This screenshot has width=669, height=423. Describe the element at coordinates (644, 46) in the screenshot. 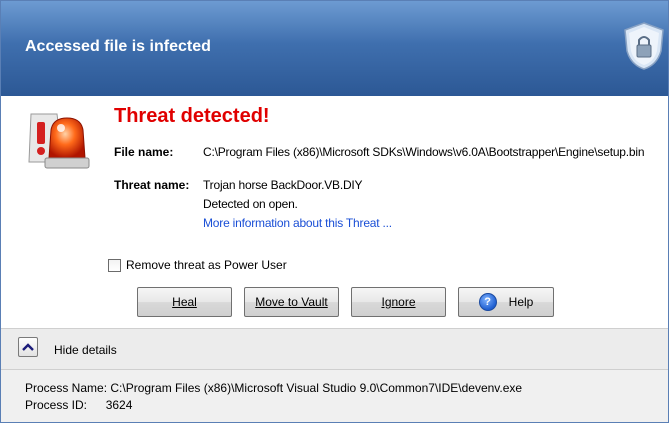

I see `shield-icon` at that location.